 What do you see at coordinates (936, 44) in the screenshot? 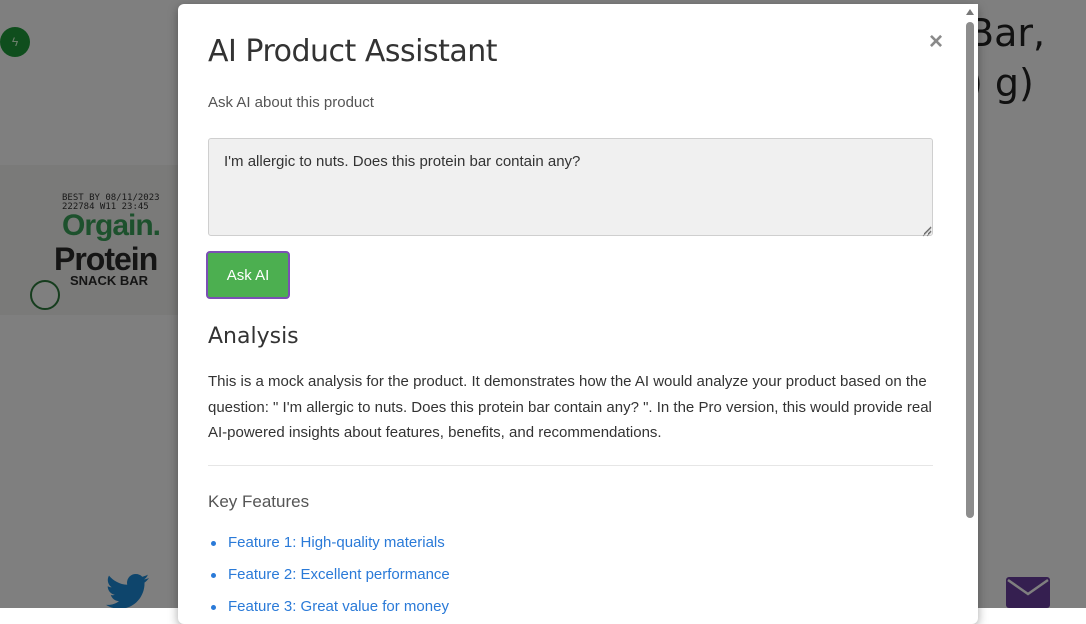
I see `close-button: ×` at bounding box center [936, 44].